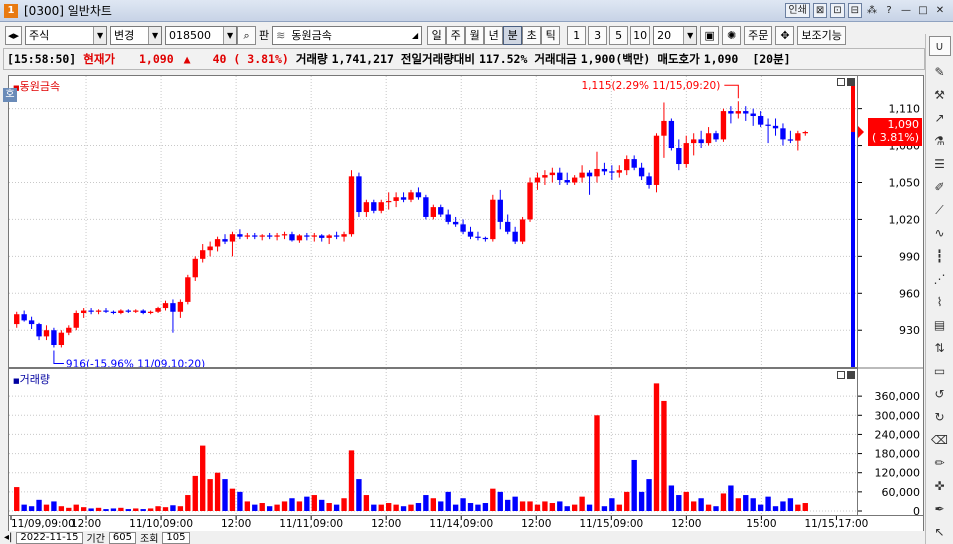 The height and width of the screenshot is (544, 953). What do you see at coordinates (940, 348) in the screenshot?
I see `sort-tool-icon: ⇅` at bounding box center [940, 348].